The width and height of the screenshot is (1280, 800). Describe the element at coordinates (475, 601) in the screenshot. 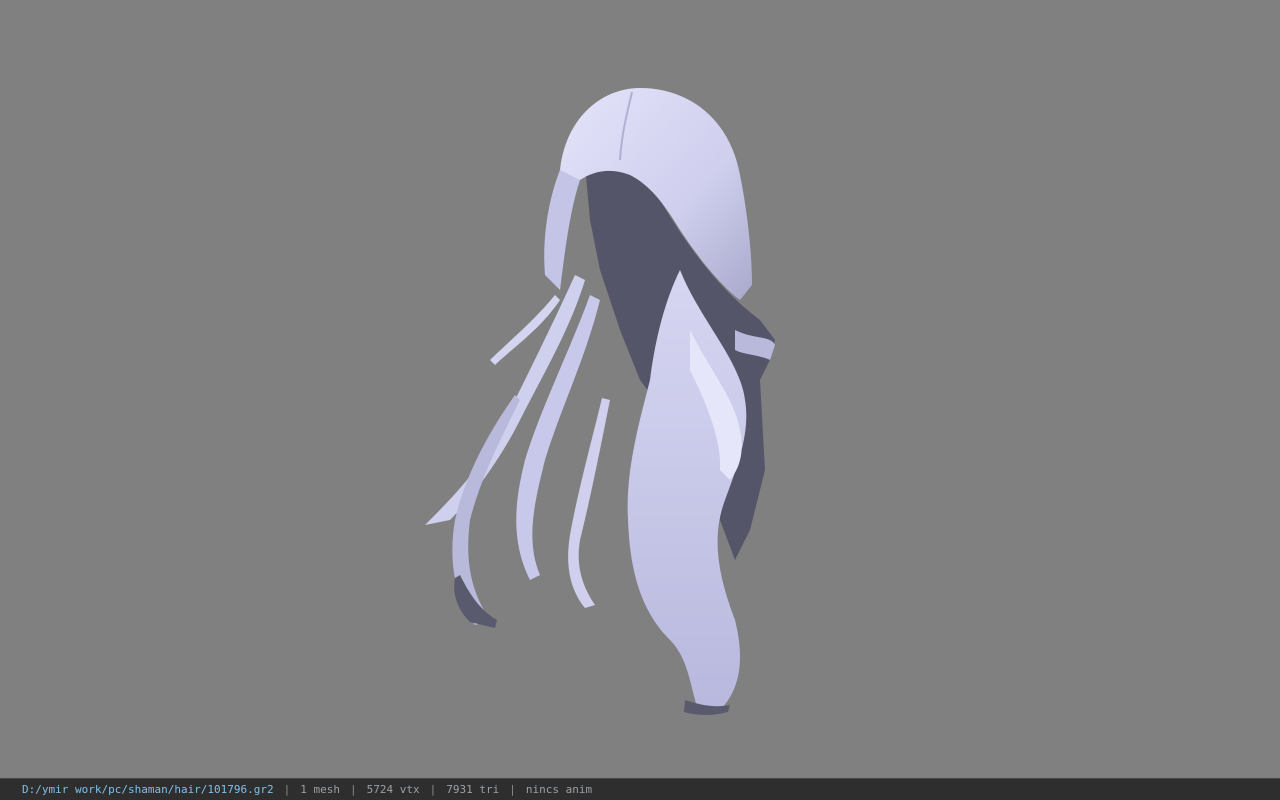

I see `hair-strand-tip-left` at that location.